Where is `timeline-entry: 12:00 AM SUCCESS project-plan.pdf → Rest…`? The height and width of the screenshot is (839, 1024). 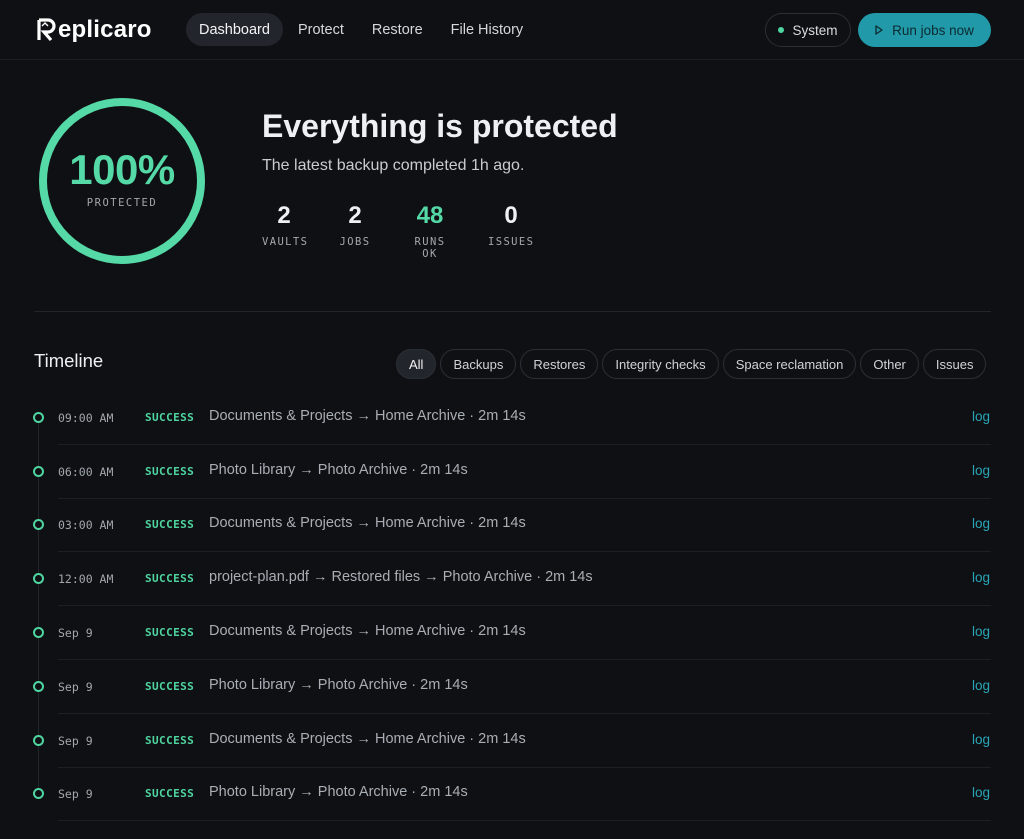
timeline-entry: 12:00 AM SUCCESS project-plan.pdf → Rest… is located at coordinates (512, 593).